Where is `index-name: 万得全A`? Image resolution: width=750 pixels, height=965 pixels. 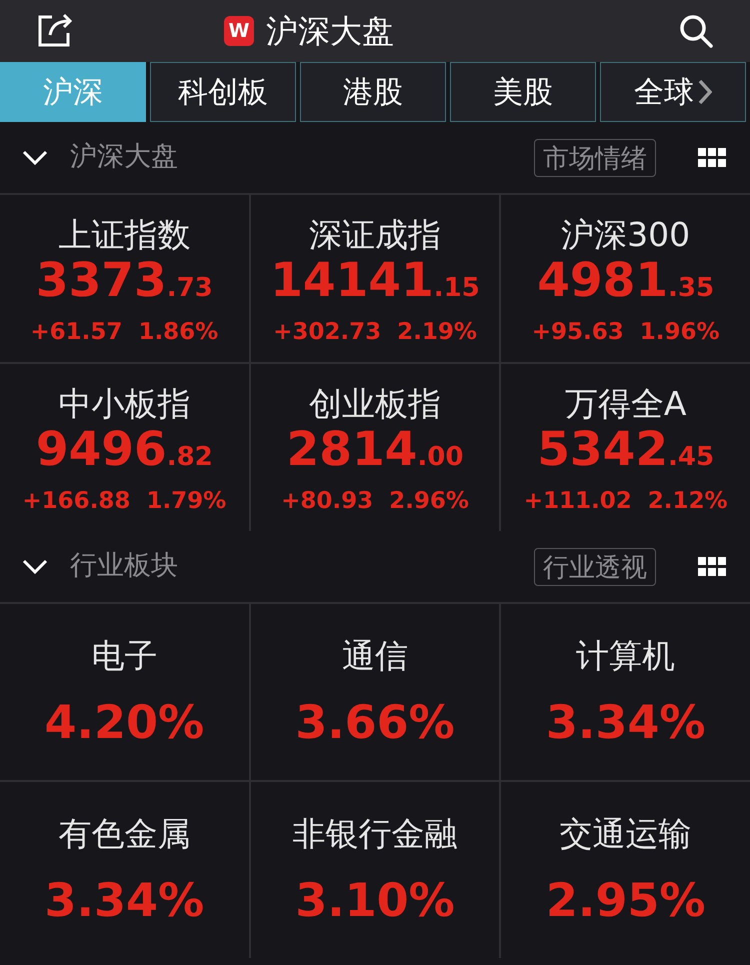
index-name: 万得全A is located at coordinates (625, 404).